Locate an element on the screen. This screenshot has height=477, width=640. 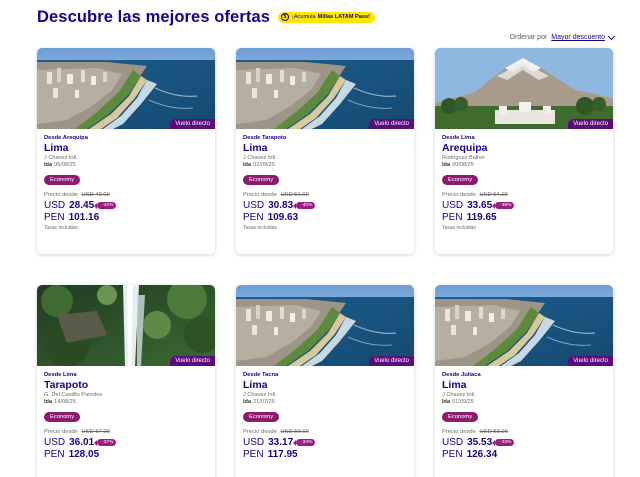
sort-control: Ordenar por Mayor descuento is located at coordinates (562, 36).